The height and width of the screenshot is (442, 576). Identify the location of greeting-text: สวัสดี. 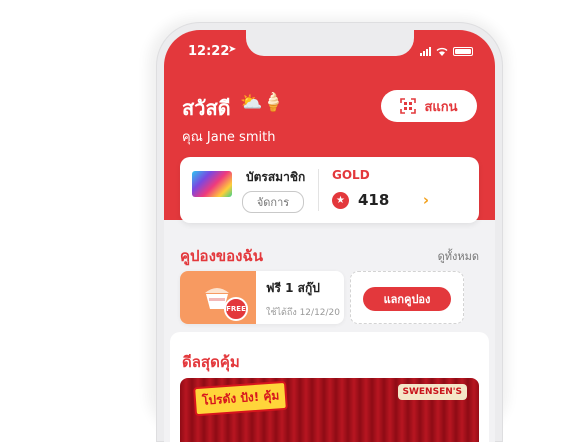
(206, 108).